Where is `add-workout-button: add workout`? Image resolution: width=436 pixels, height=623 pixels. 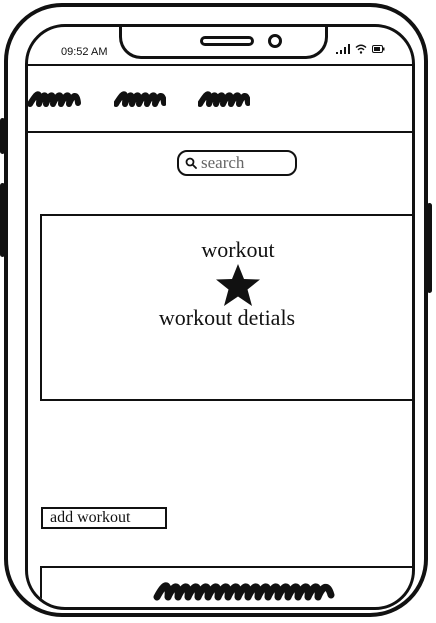 add-workout-button: add workout is located at coordinates (104, 518).